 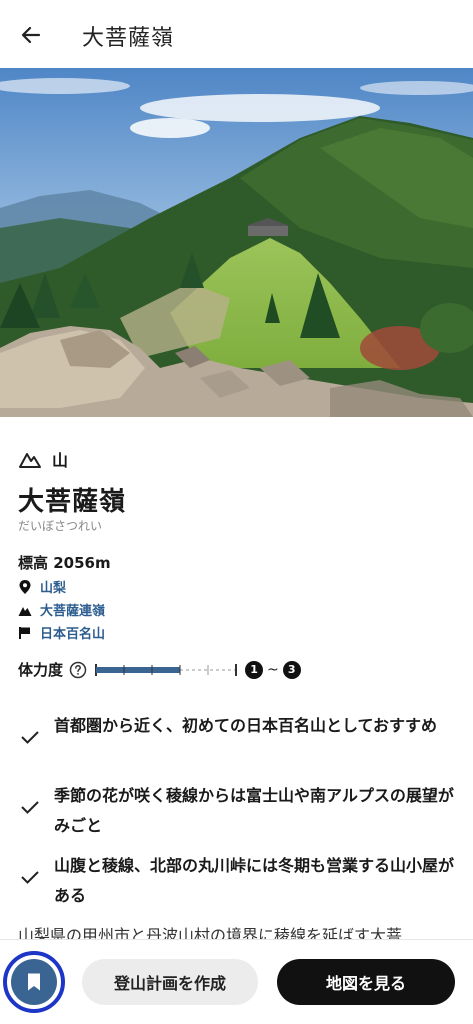 What do you see at coordinates (254, 880) in the screenshot?
I see `feature-text: 山腹と稜線、北部の丸川峠には冬期も営業する山小屋がある` at bounding box center [254, 880].